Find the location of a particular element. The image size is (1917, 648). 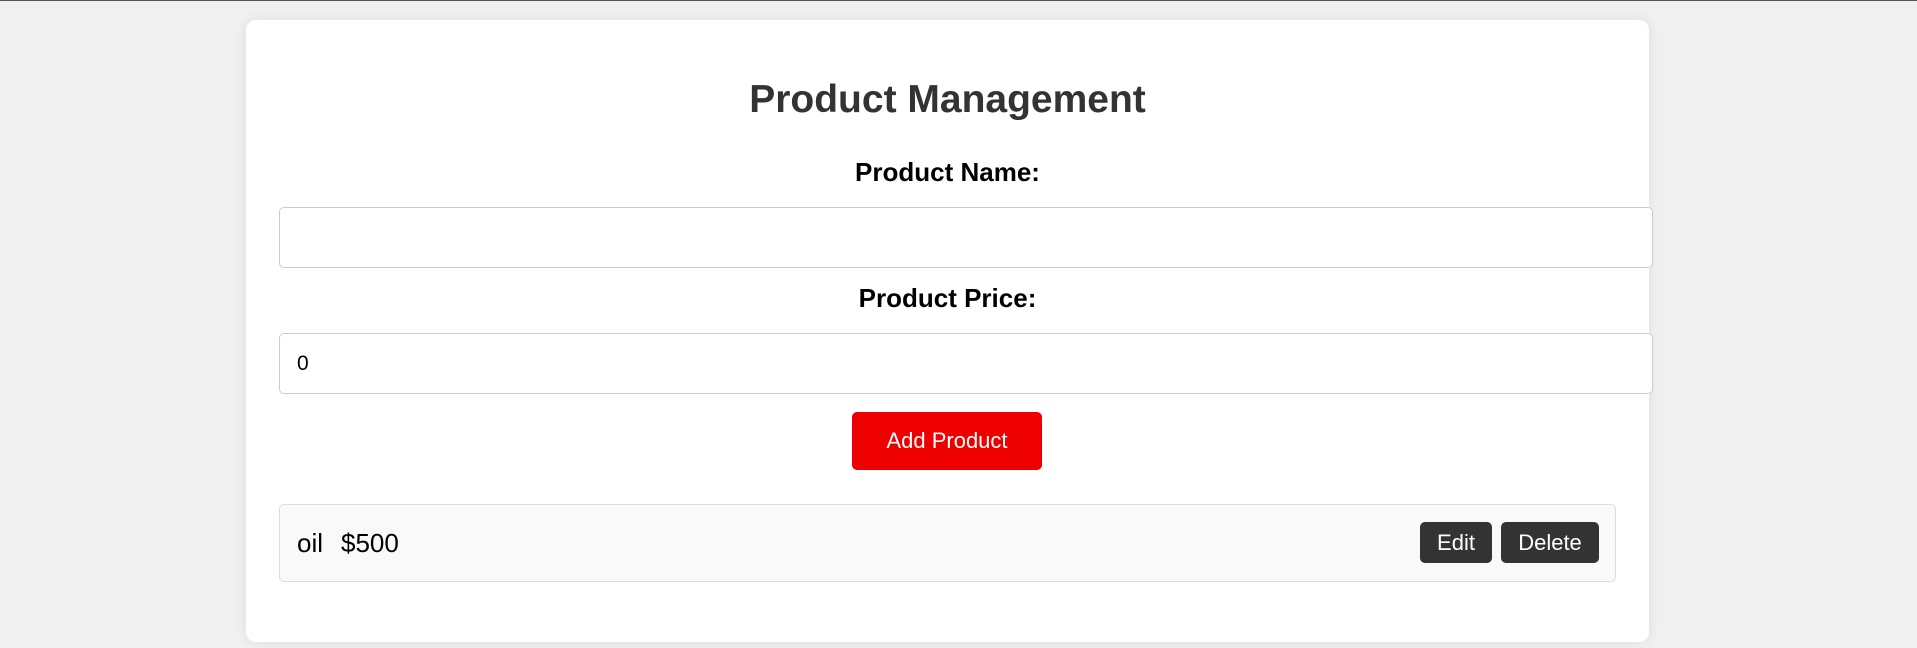

product-list: oil $500 Edit Delete is located at coordinates (947, 543).